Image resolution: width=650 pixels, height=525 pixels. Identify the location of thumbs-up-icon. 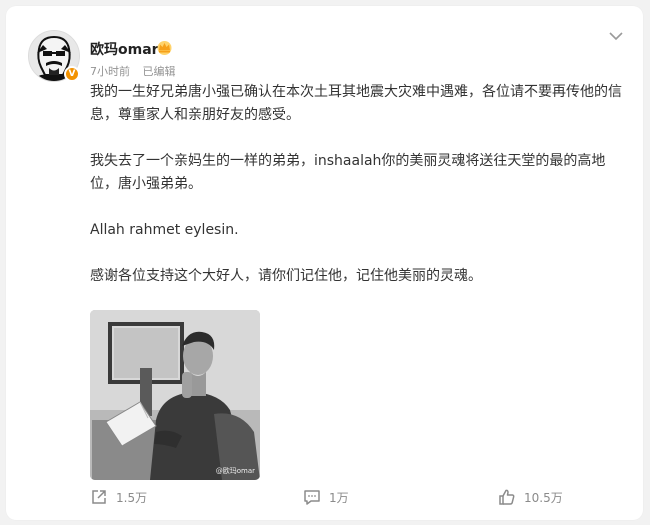
(507, 497).